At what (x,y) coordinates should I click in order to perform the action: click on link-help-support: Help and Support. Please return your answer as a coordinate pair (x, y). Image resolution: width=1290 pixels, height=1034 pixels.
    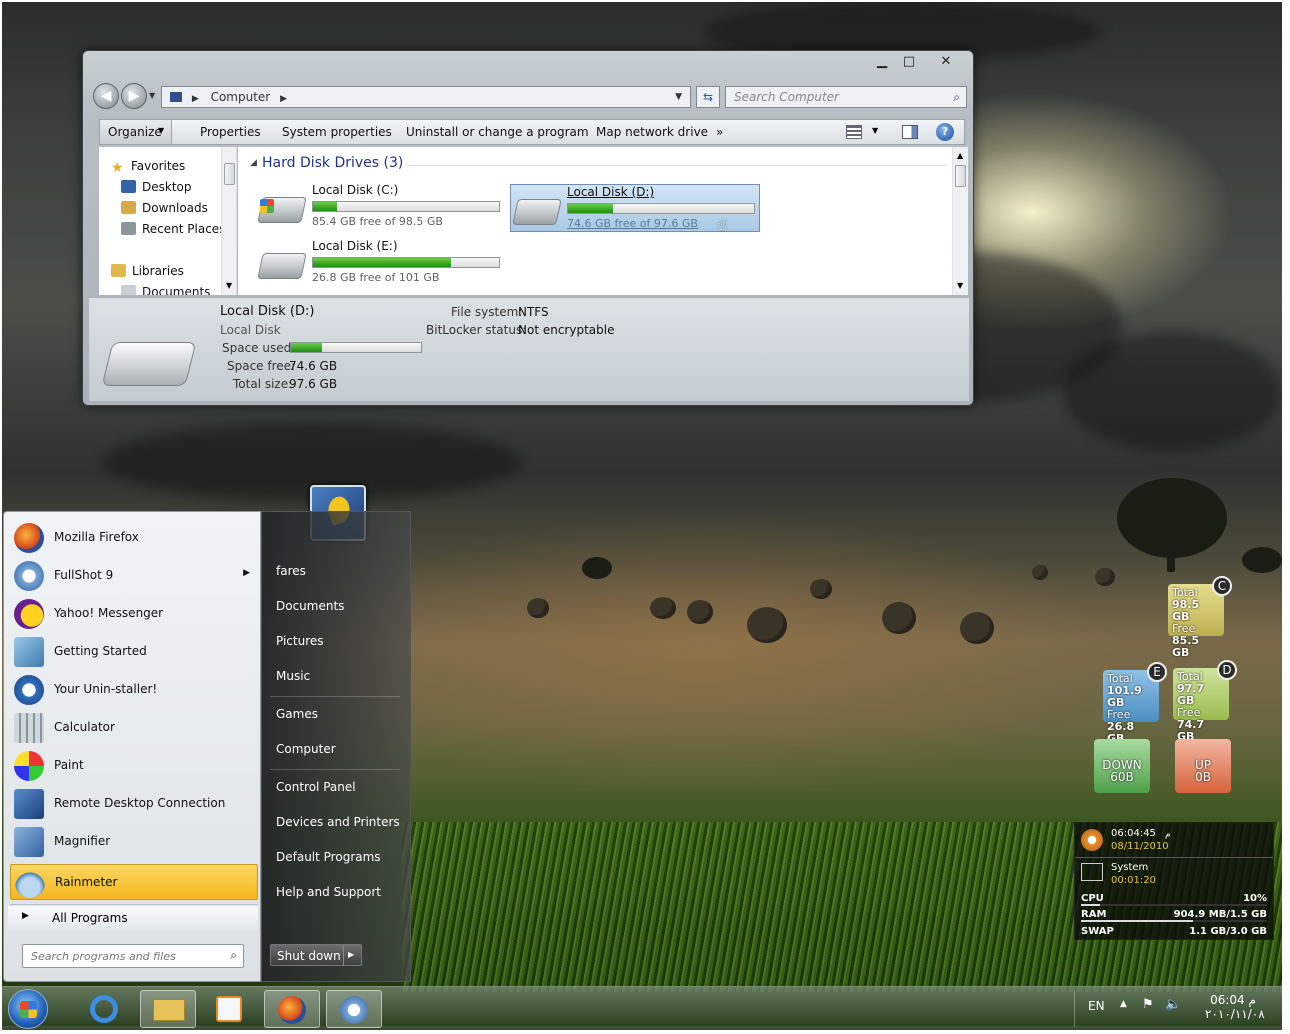
    Looking at the image, I should click on (328, 892).